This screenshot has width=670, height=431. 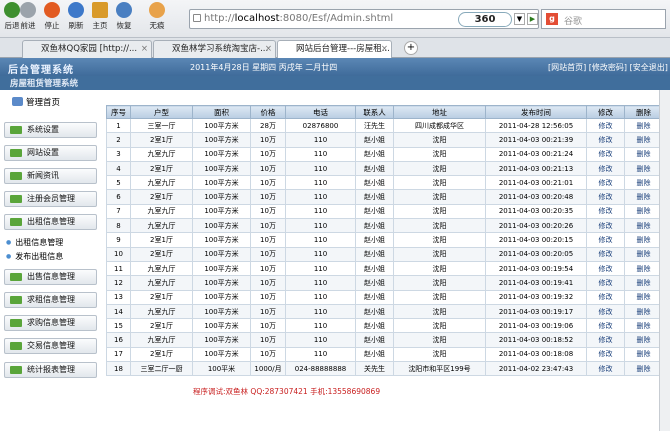 What do you see at coordinates (664, 260) in the screenshot?
I see `scrollbar` at bounding box center [664, 260].